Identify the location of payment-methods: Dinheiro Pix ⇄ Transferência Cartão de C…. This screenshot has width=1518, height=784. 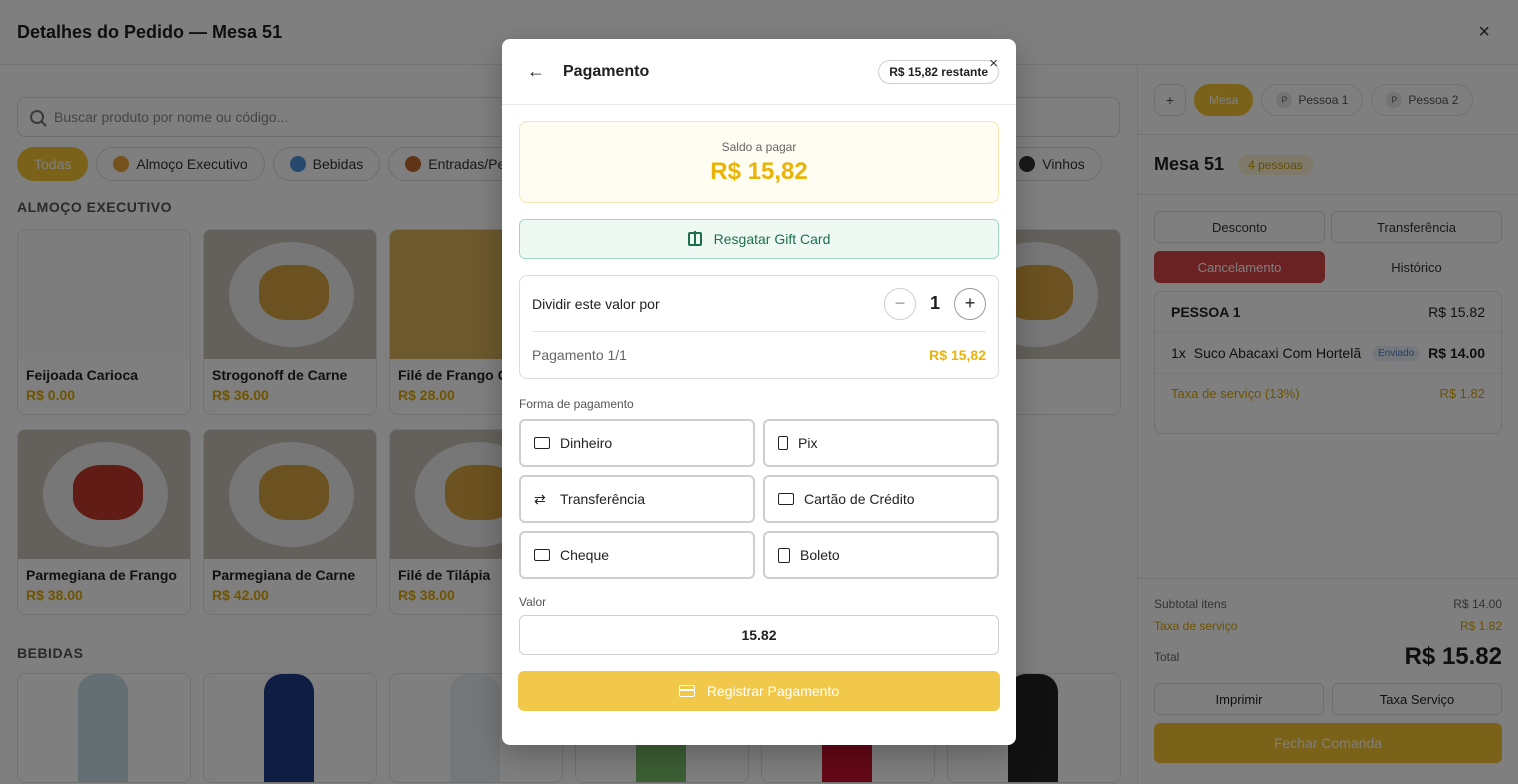
(759, 499).